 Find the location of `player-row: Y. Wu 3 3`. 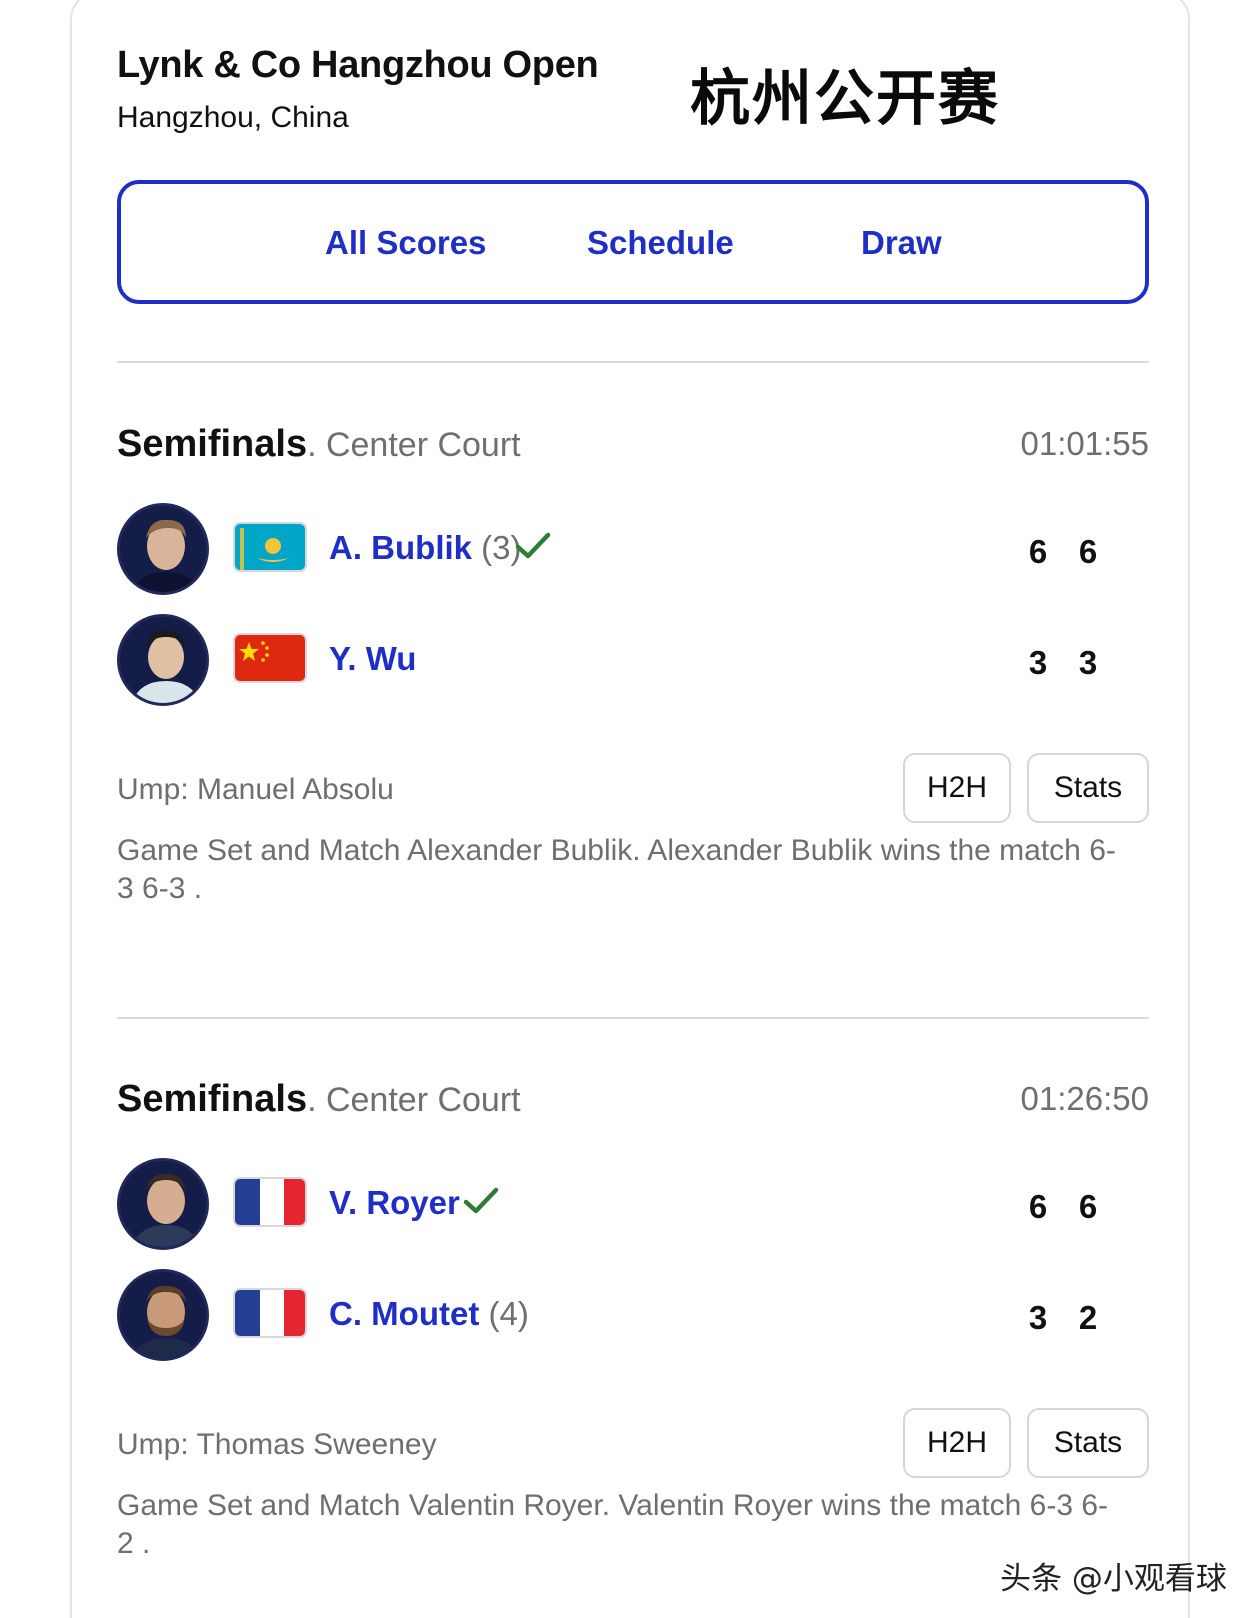

player-row: Y. Wu 3 3 is located at coordinates (633, 660).